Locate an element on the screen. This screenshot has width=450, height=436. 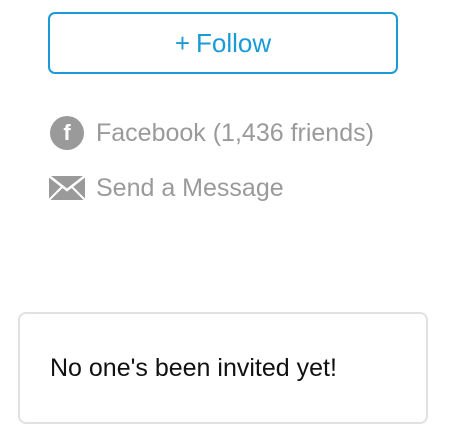
facebook-icon: f is located at coordinates (67, 133).